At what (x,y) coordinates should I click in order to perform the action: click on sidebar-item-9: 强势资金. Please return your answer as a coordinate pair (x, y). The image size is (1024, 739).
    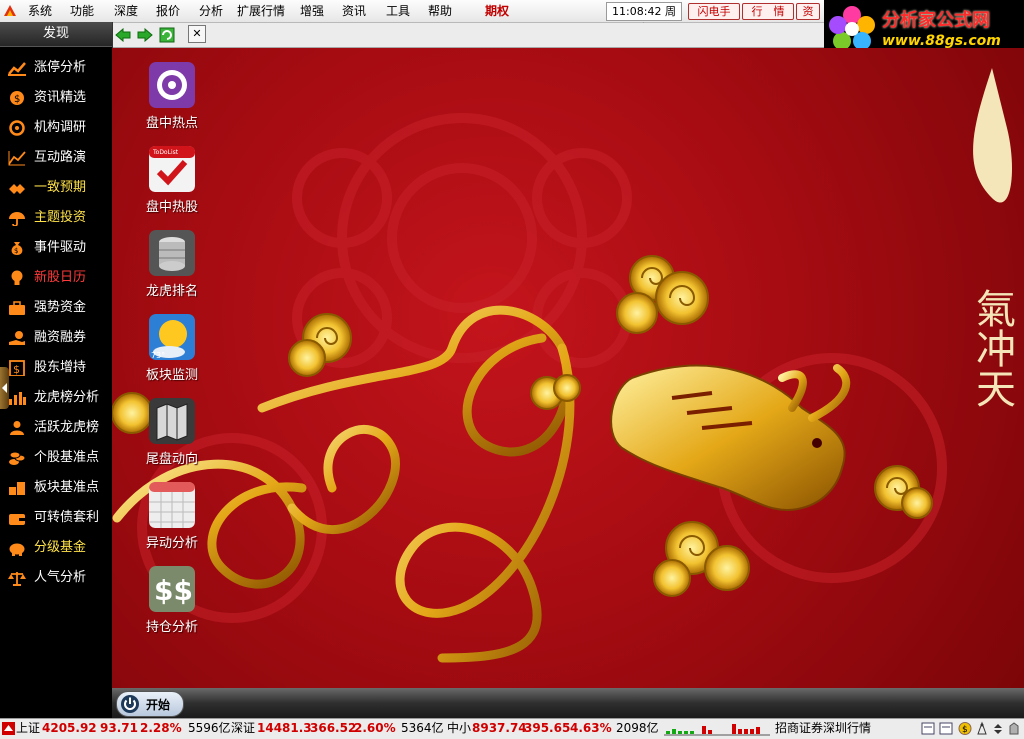
    Looking at the image, I should click on (56, 308).